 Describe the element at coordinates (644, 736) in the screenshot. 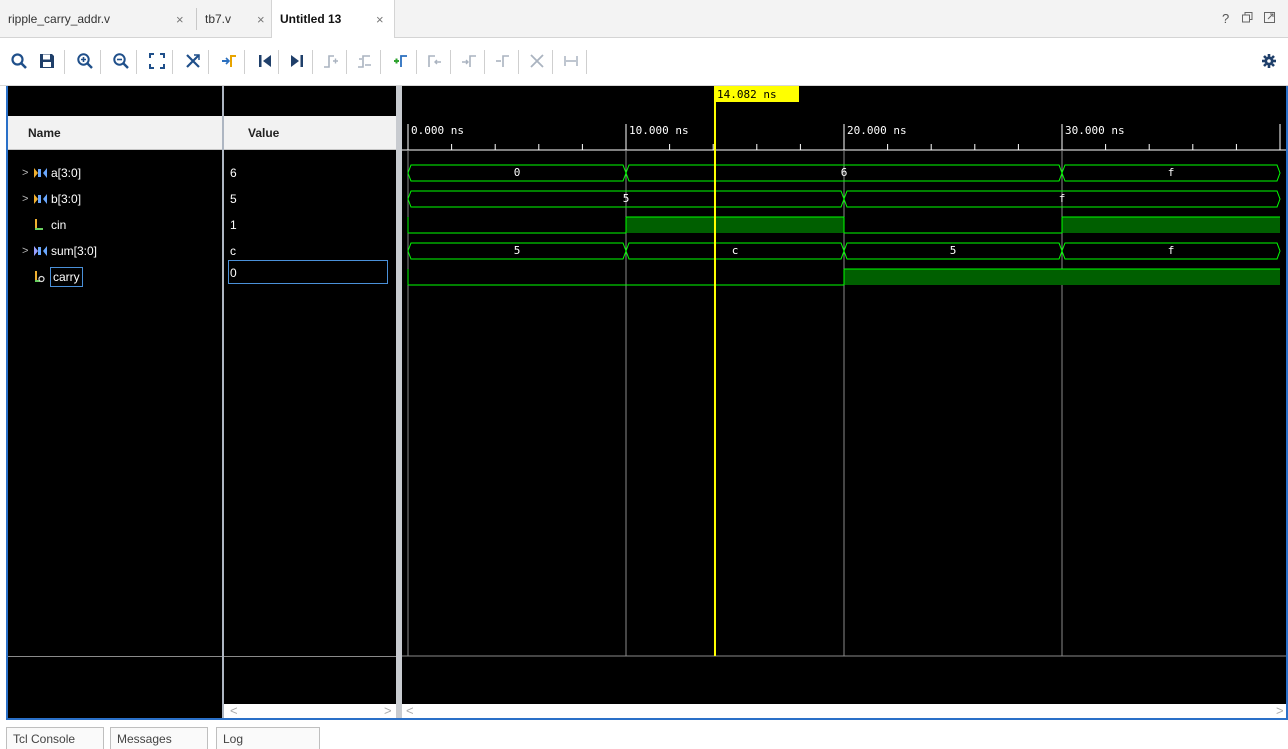

I see `console-tab-bar: Tcl Console Messages Log` at that location.